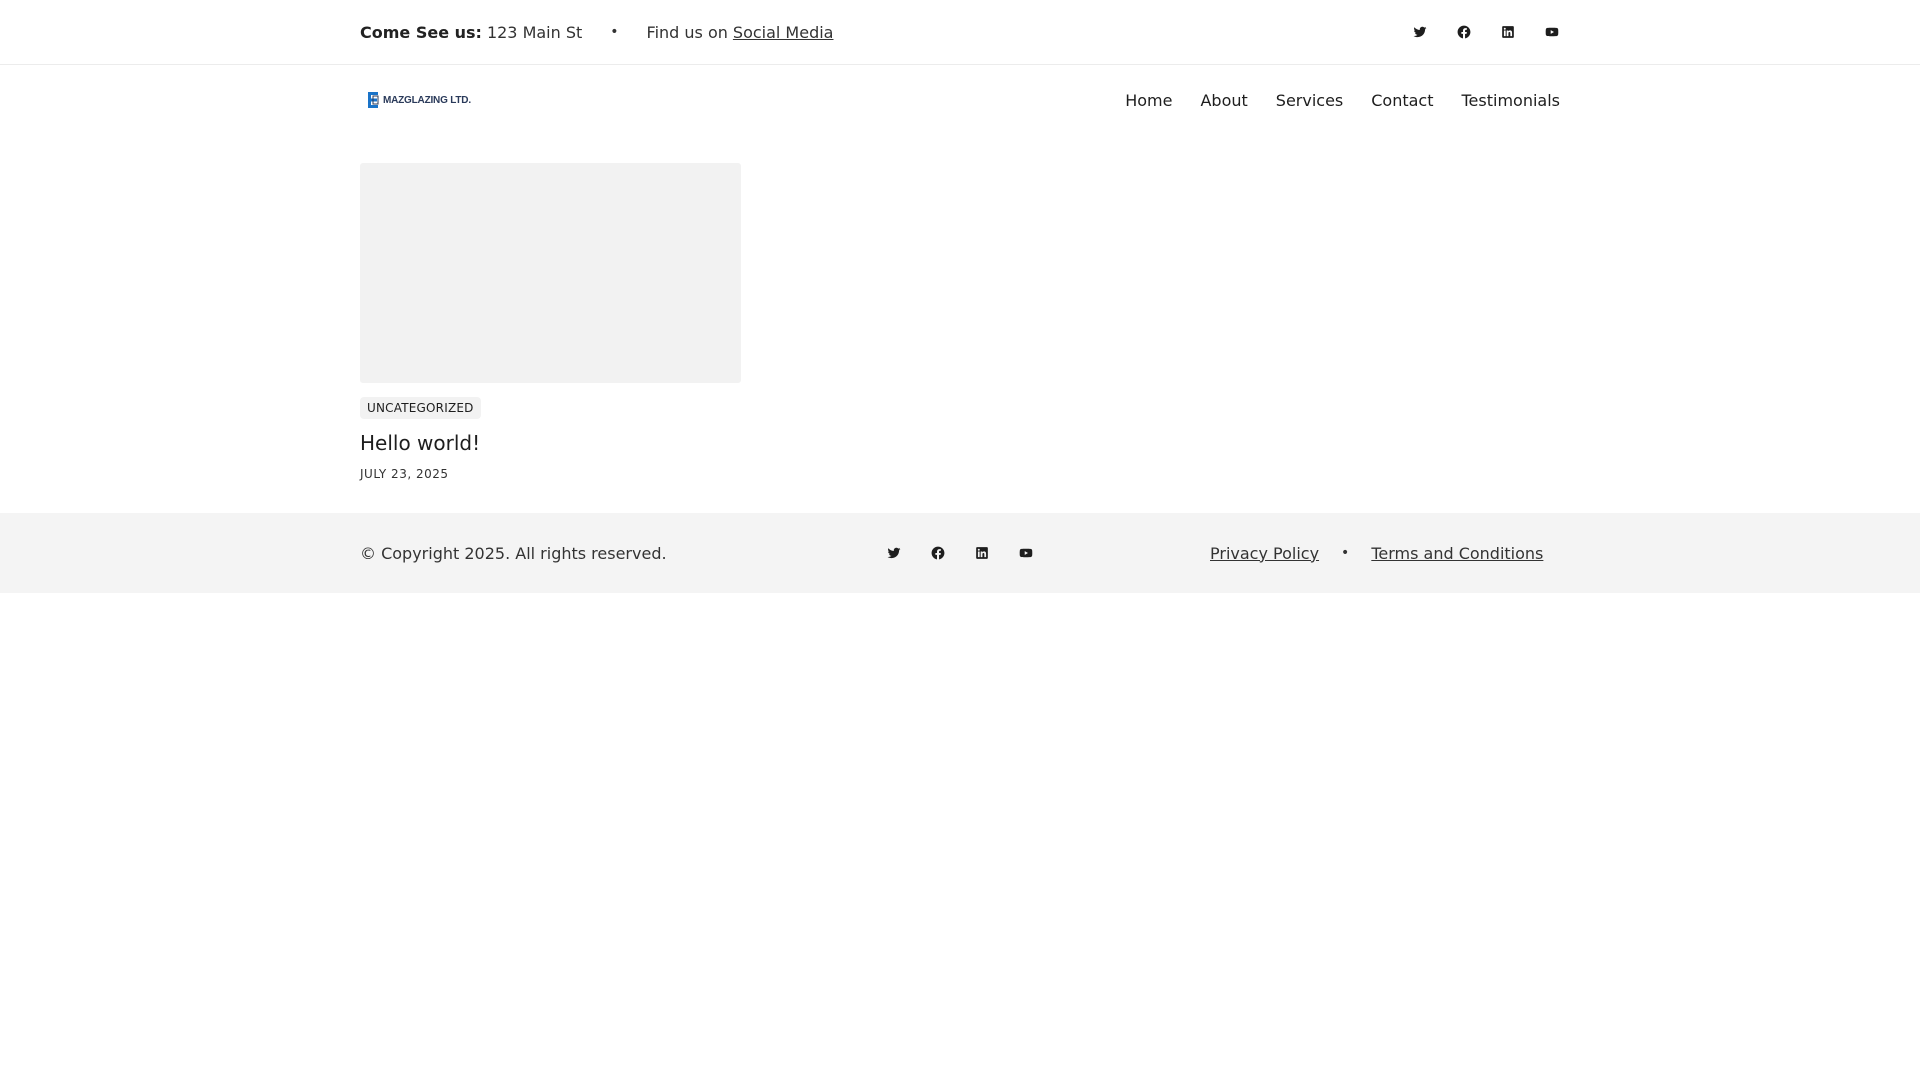 This screenshot has width=1920, height=1080. What do you see at coordinates (1223, 100) in the screenshot?
I see `nav-about: About` at bounding box center [1223, 100].